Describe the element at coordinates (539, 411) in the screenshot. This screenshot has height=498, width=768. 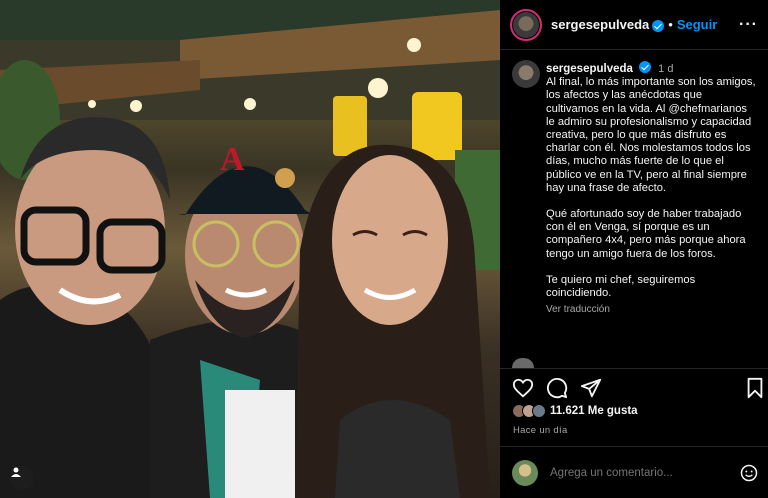
I see `liker-avatar` at that location.